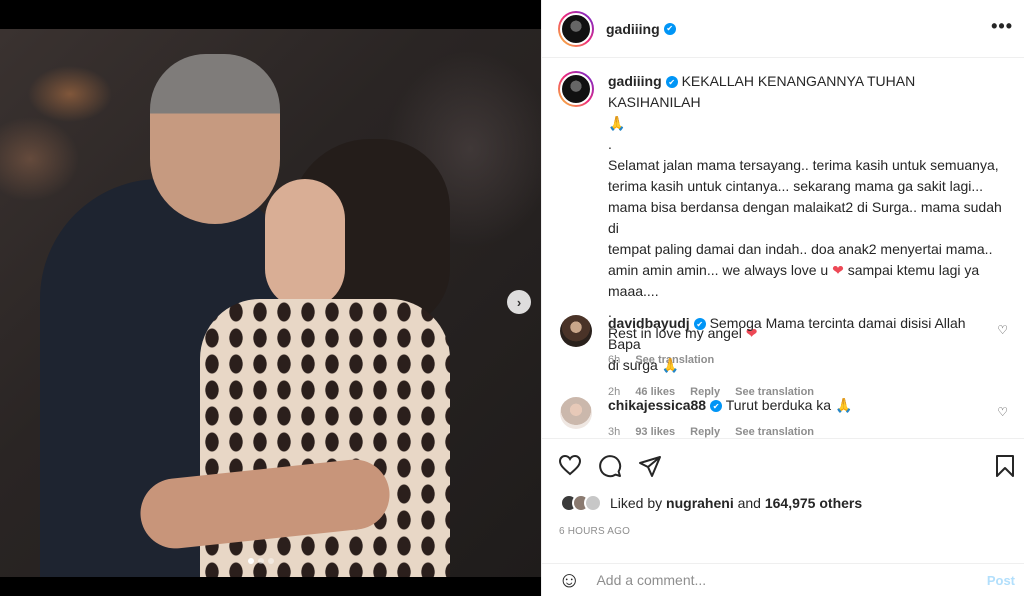 The width and height of the screenshot is (1024, 596). What do you see at coordinates (749, 503) in the screenshot?
I see `likes-and-label: and` at bounding box center [749, 503].